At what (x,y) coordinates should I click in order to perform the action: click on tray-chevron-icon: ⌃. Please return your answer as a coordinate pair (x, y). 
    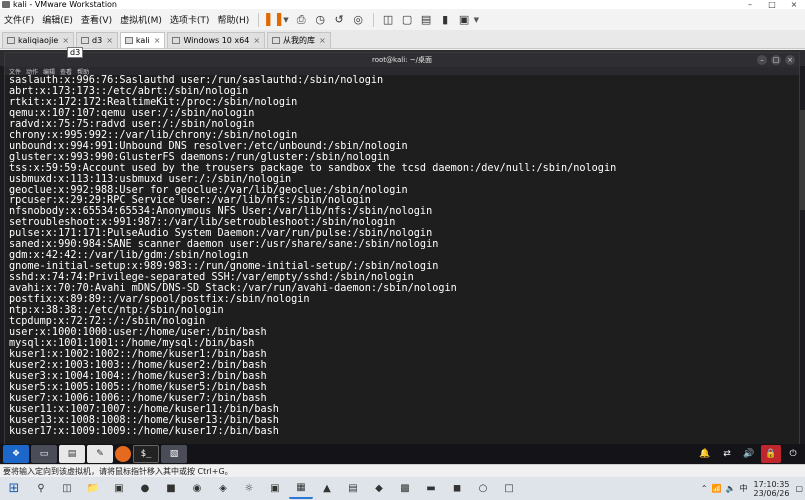
    Looking at the image, I should click on (704, 488).